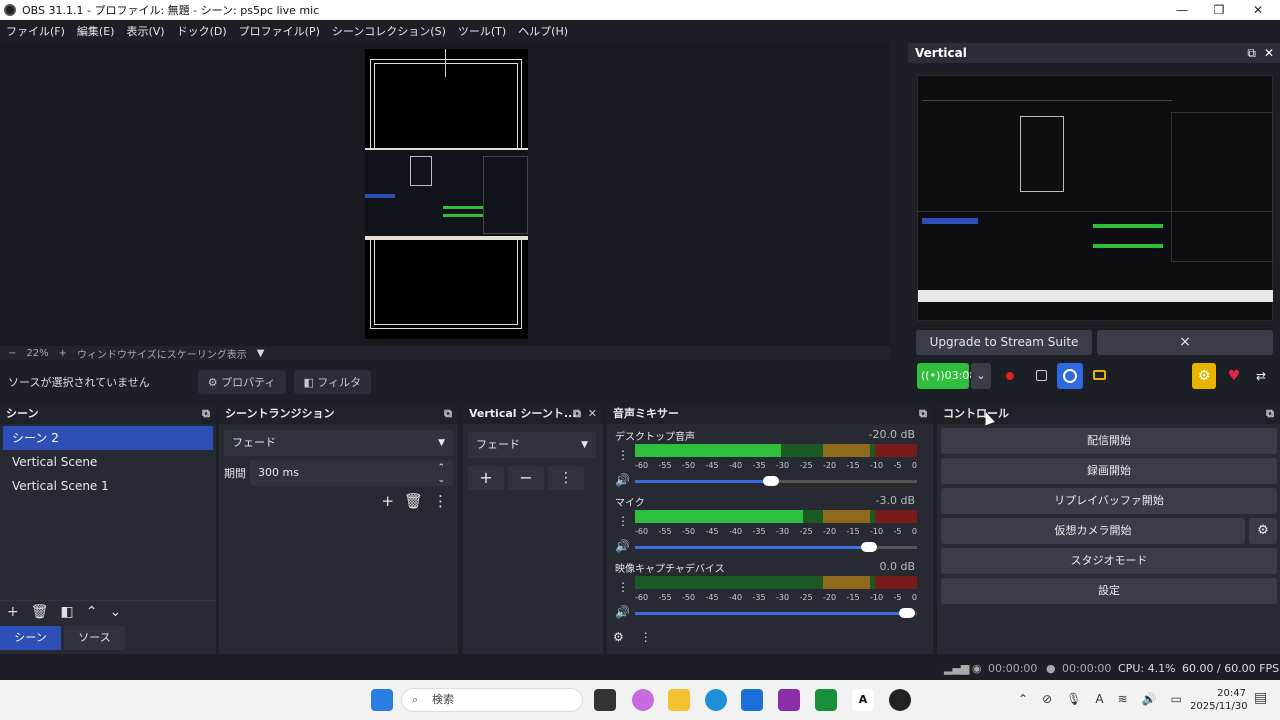  What do you see at coordinates (1070, 376) in the screenshot?
I see `replay-button` at bounding box center [1070, 376].